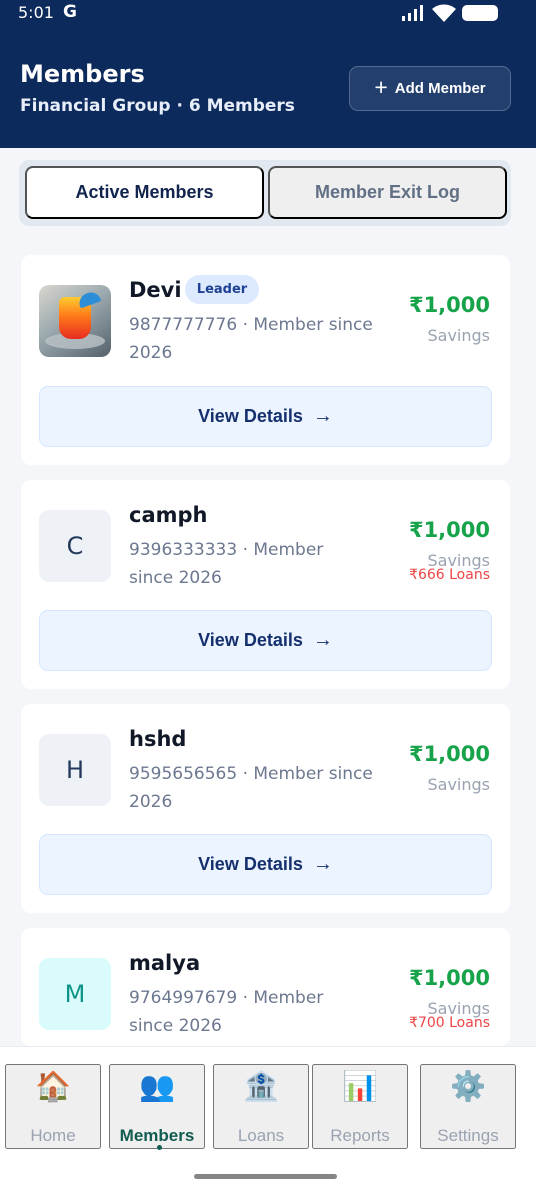 This screenshot has height=1200, width=536. What do you see at coordinates (440, 88) in the screenshot?
I see `add-member-label: Add Member` at bounding box center [440, 88].